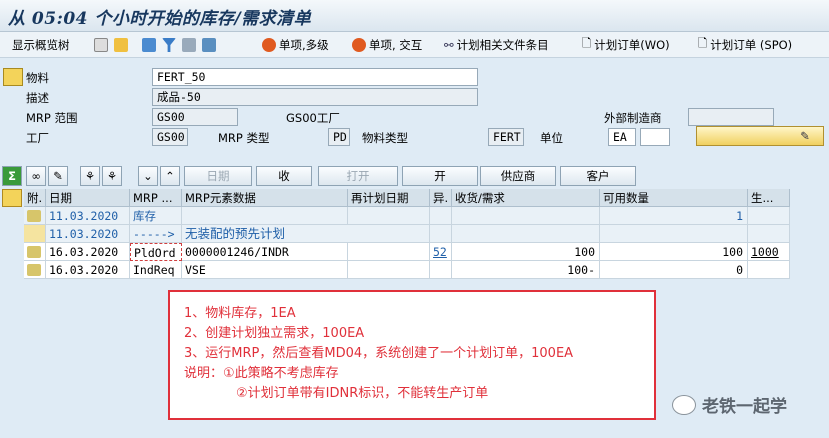 The width and height of the screenshot is (829, 438). What do you see at coordinates (506, 137) in the screenshot?
I see `material-type-field: FERT` at bounding box center [506, 137].